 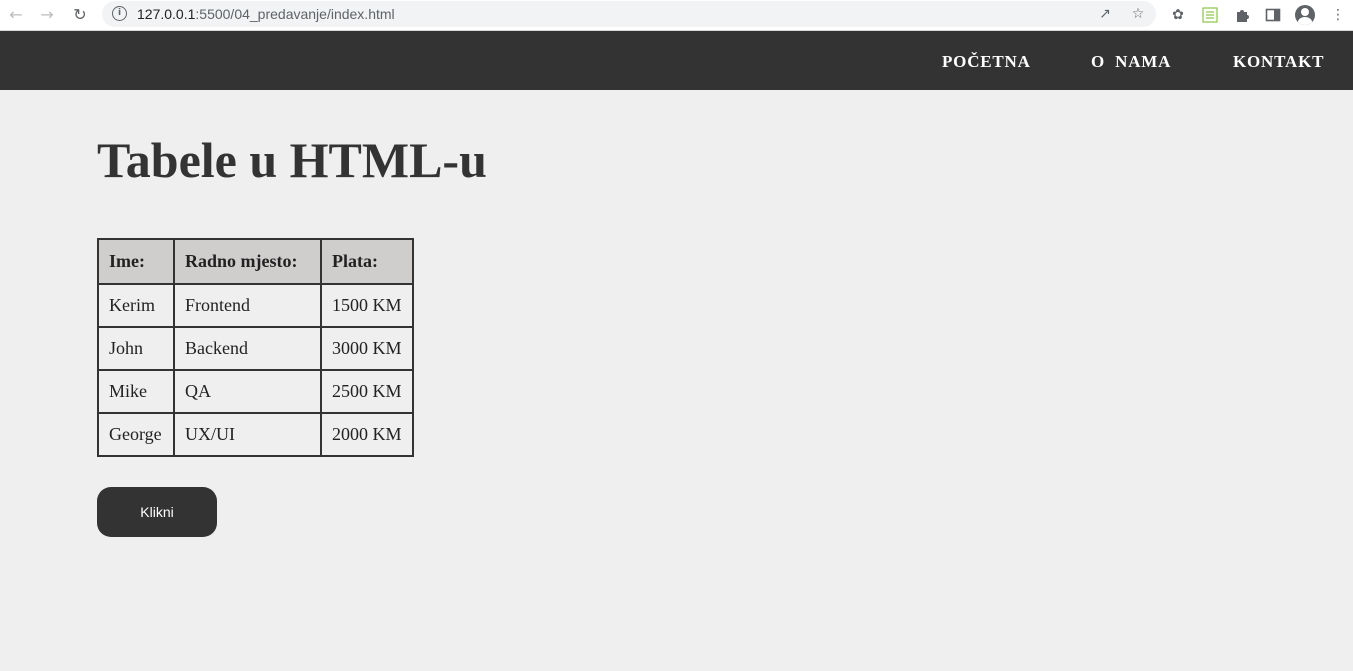 I want to click on table-cell-salary: 2500 KM, so click(x=367, y=391).